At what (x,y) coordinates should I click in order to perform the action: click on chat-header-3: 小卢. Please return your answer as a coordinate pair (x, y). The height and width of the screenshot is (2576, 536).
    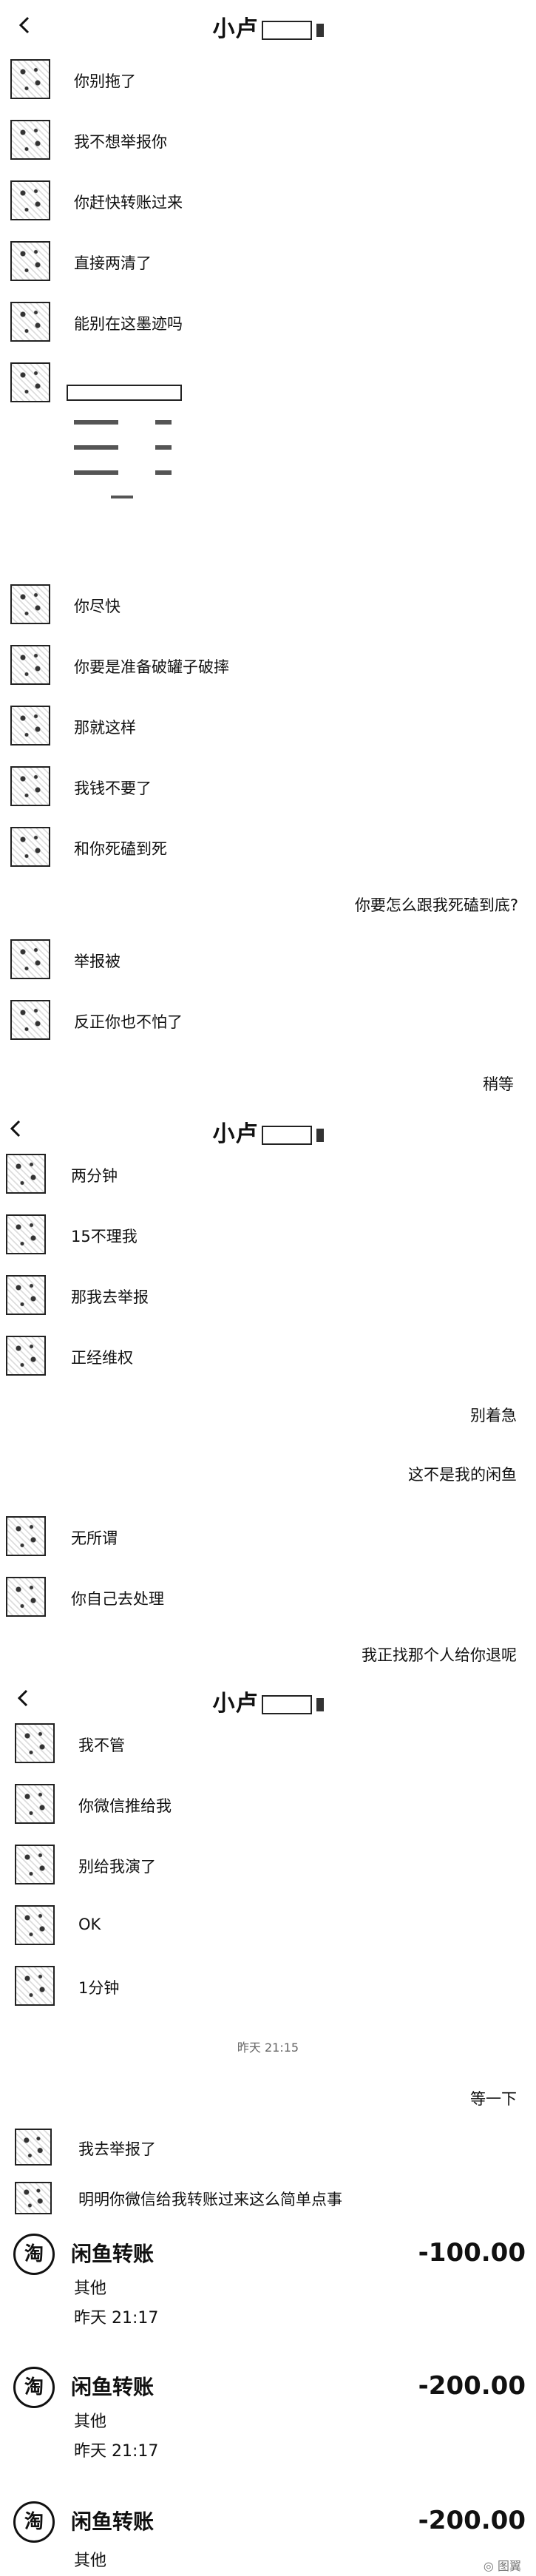
    Looking at the image, I should click on (268, 1703).